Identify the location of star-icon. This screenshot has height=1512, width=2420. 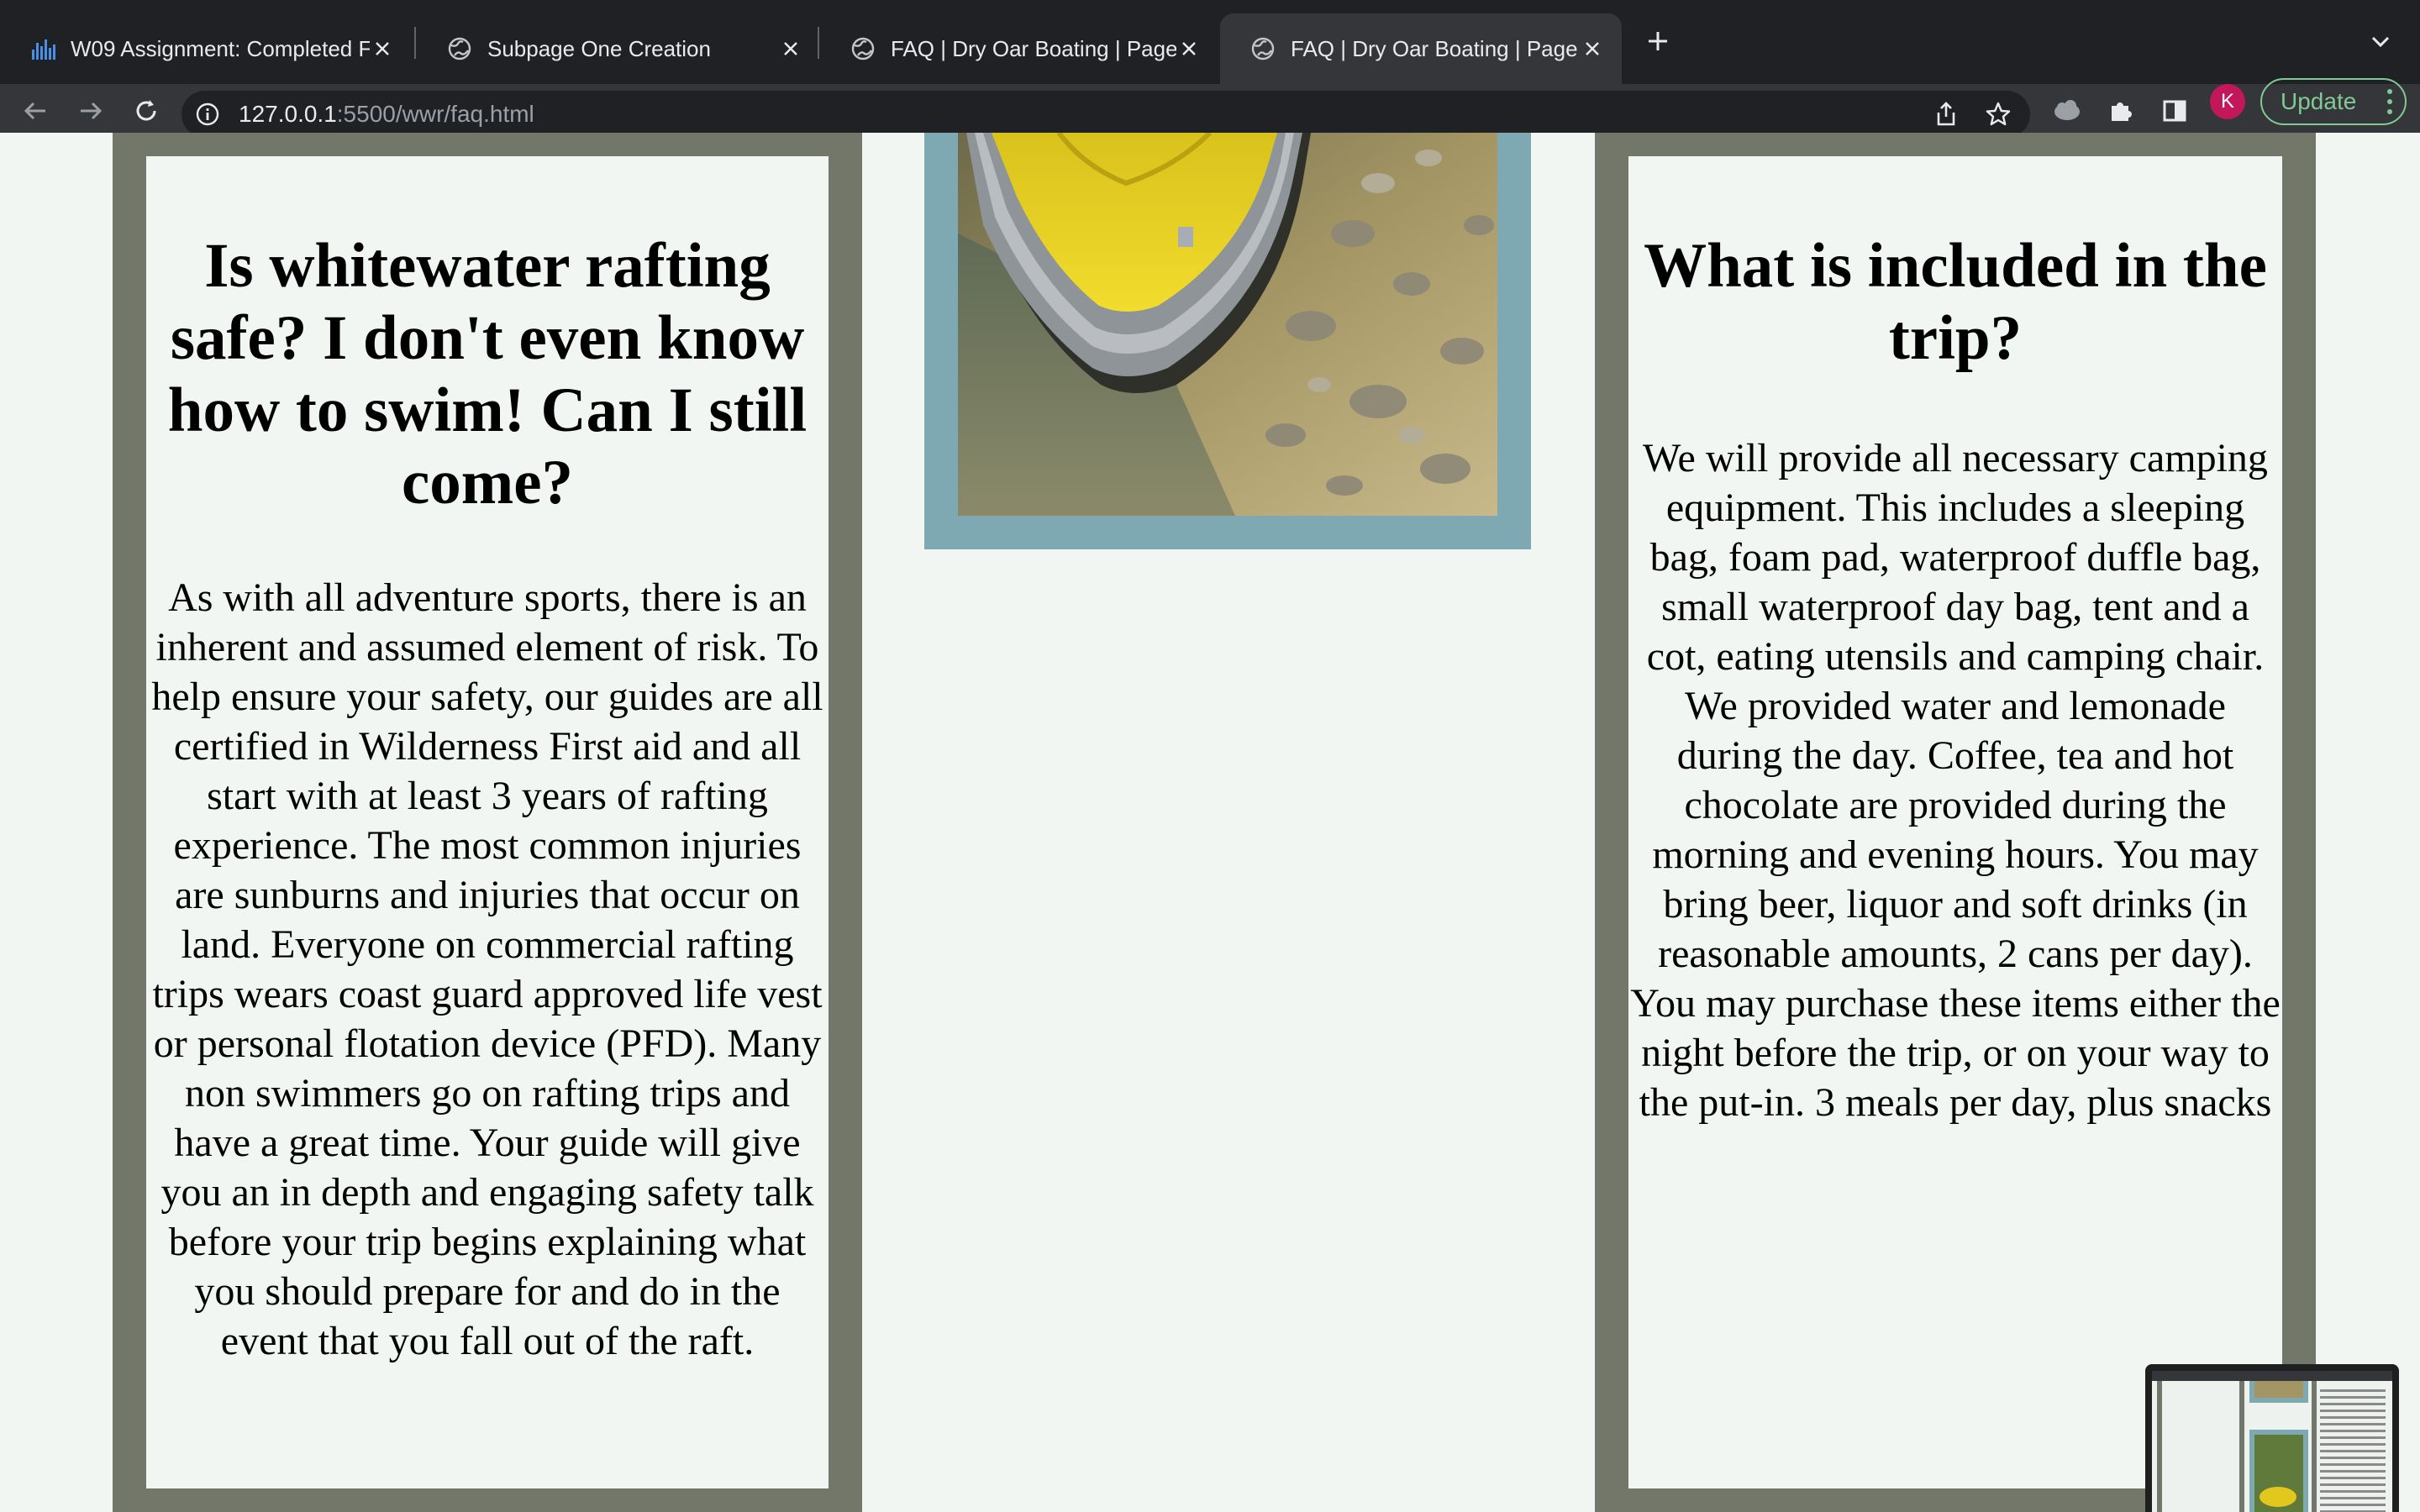
(1998, 114).